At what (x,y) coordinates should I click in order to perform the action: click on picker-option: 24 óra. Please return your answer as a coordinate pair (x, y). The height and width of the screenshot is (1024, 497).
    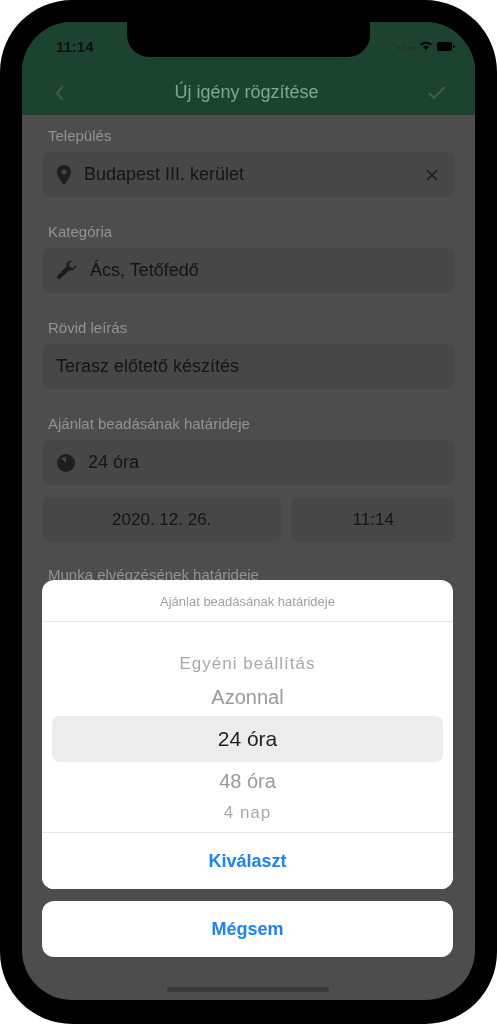
    Looking at the image, I should click on (247, 739).